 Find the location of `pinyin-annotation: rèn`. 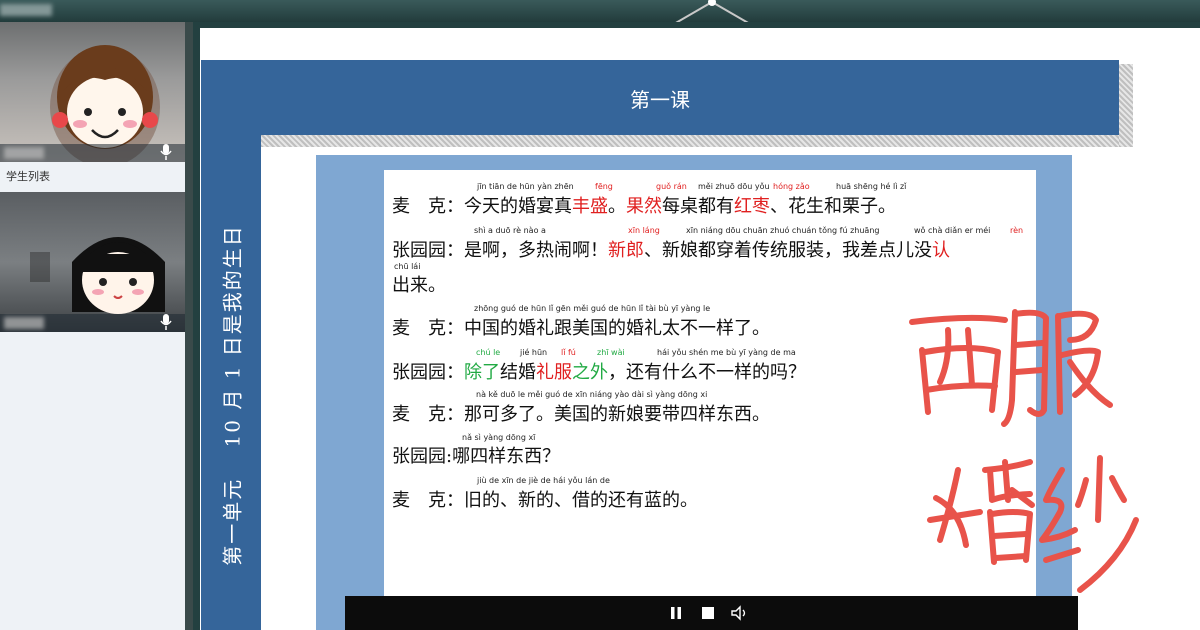

pinyin-annotation: rèn is located at coordinates (1017, 230).